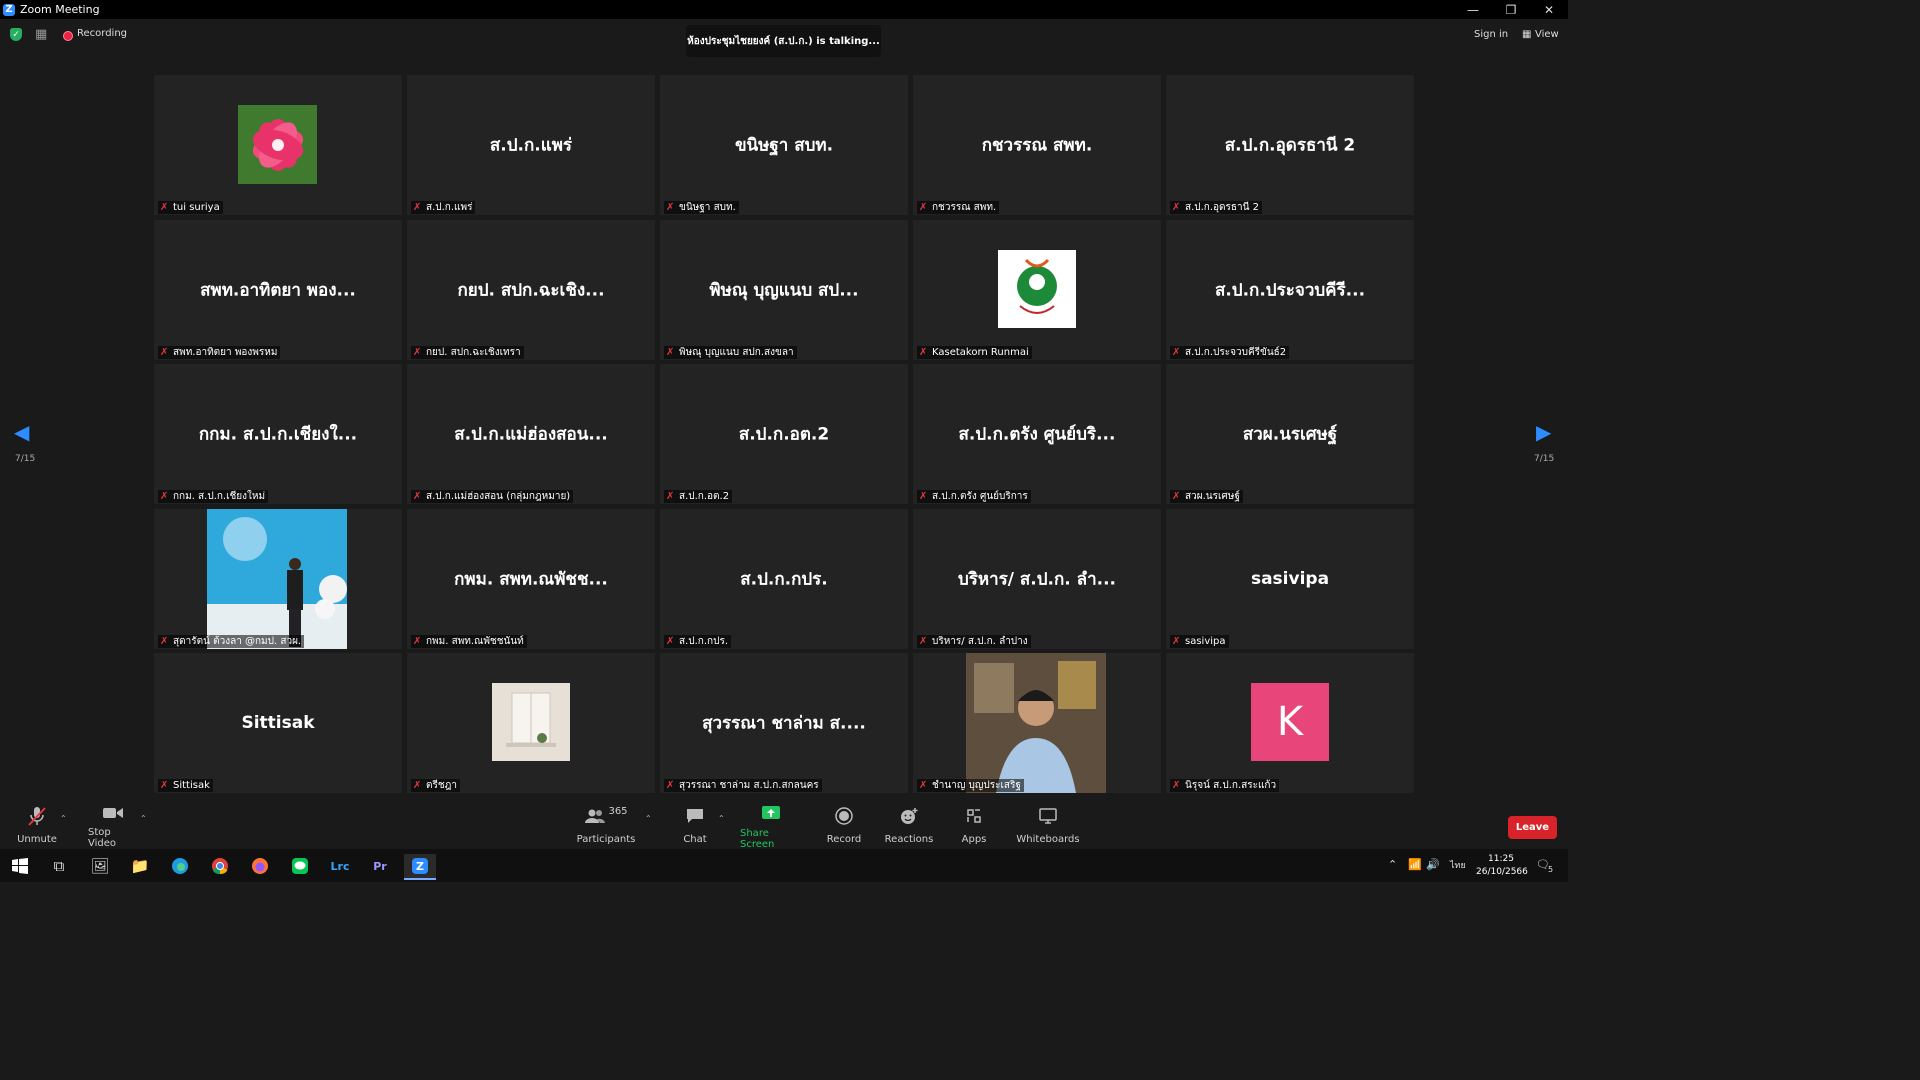 This screenshot has height=1080, width=1920. What do you see at coordinates (784, 579) in the screenshot?
I see `participant-tile: ส.ป.ก.กปร. ✗ ส.ป.ก.กปร.` at bounding box center [784, 579].